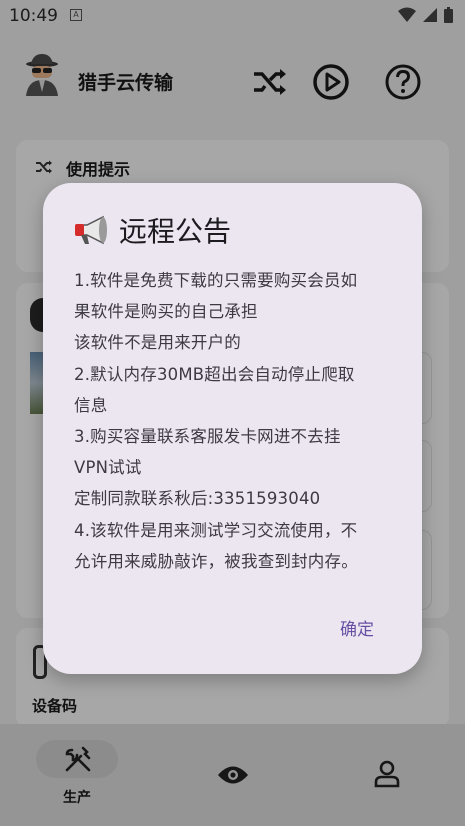 Image resolution: width=465 pixels, height=826 pixels. I want to click on message-line: 4.该软件是用来测试学习交流使用，不, so click(216, 530).